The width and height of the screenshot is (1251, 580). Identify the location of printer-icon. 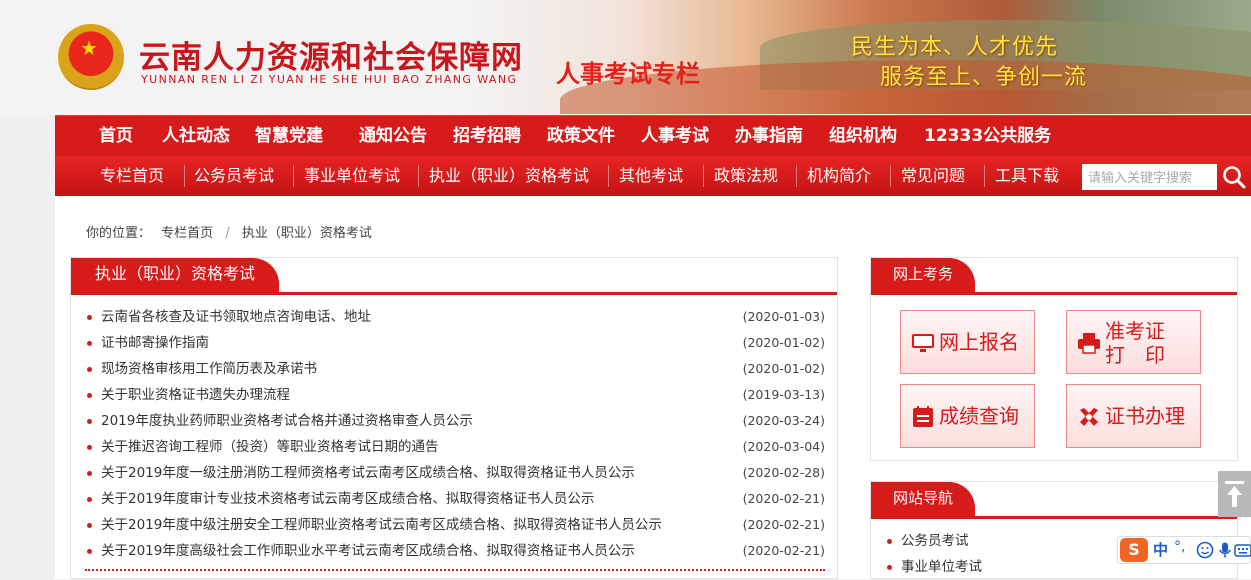
(1089, 343).